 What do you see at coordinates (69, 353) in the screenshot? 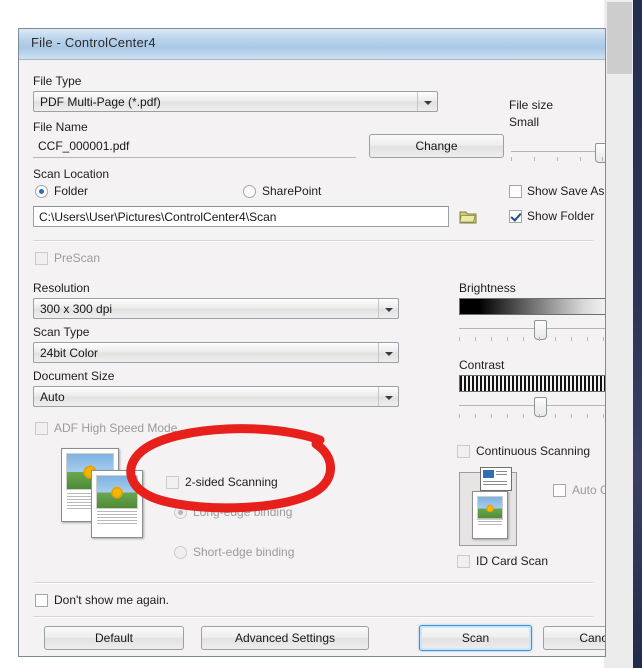
I see `scan-type-value: 24bit Color` at bounding box center [69, 353].